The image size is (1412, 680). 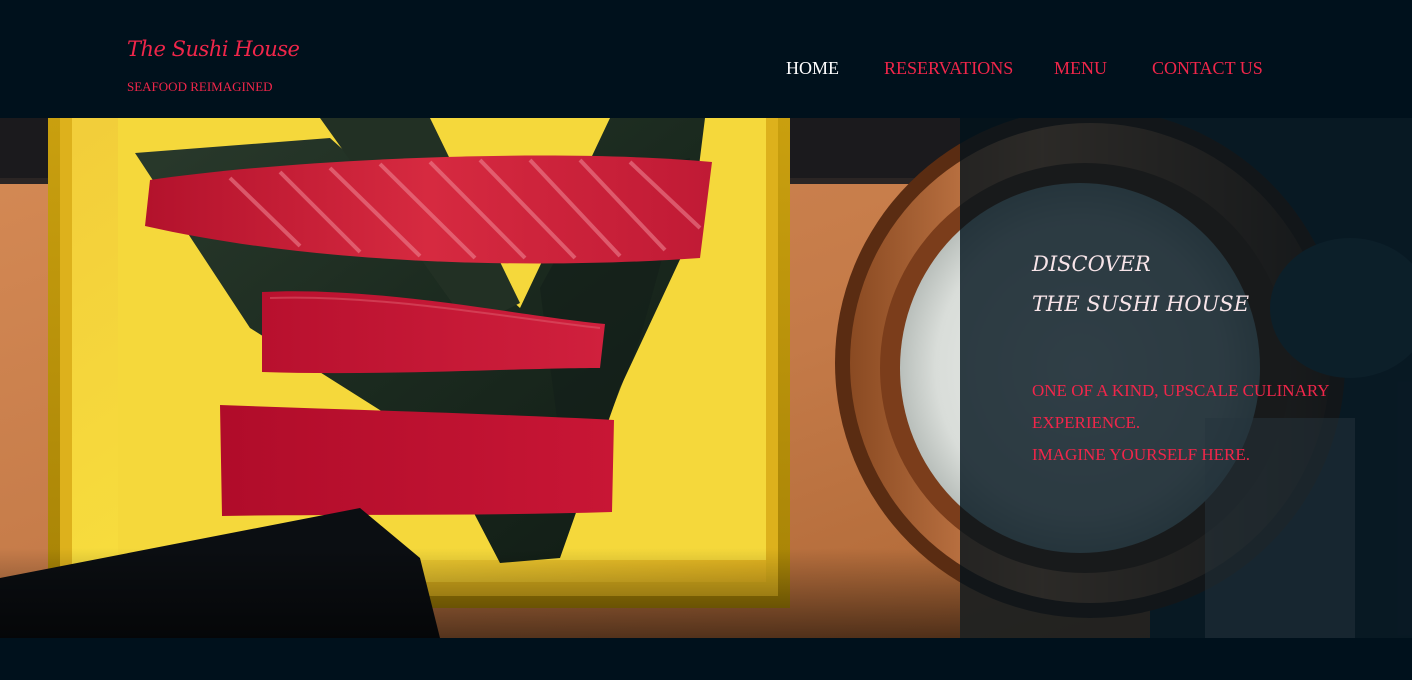 What do you see at coordinates (1141, 304) in the screenshot?
I see `hero-heading-line2: THE SUSHI HOUSE` at bounding box center [1141, 304].